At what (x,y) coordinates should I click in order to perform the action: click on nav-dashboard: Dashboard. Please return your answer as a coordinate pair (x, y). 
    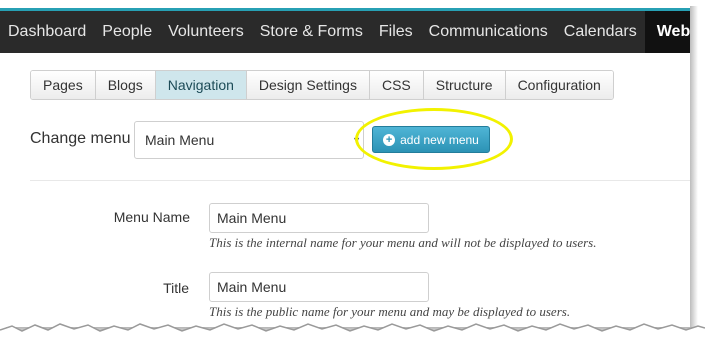
    Looking at the image, I should click on (47, 32).